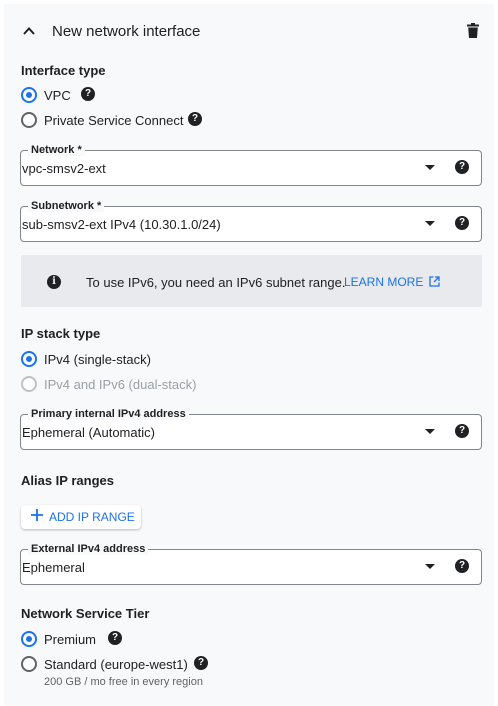 This screenshot has width=498, height=706. Describe the element at coordinates (29, 639) in the screenshot. I see `radio-premium` at that location.